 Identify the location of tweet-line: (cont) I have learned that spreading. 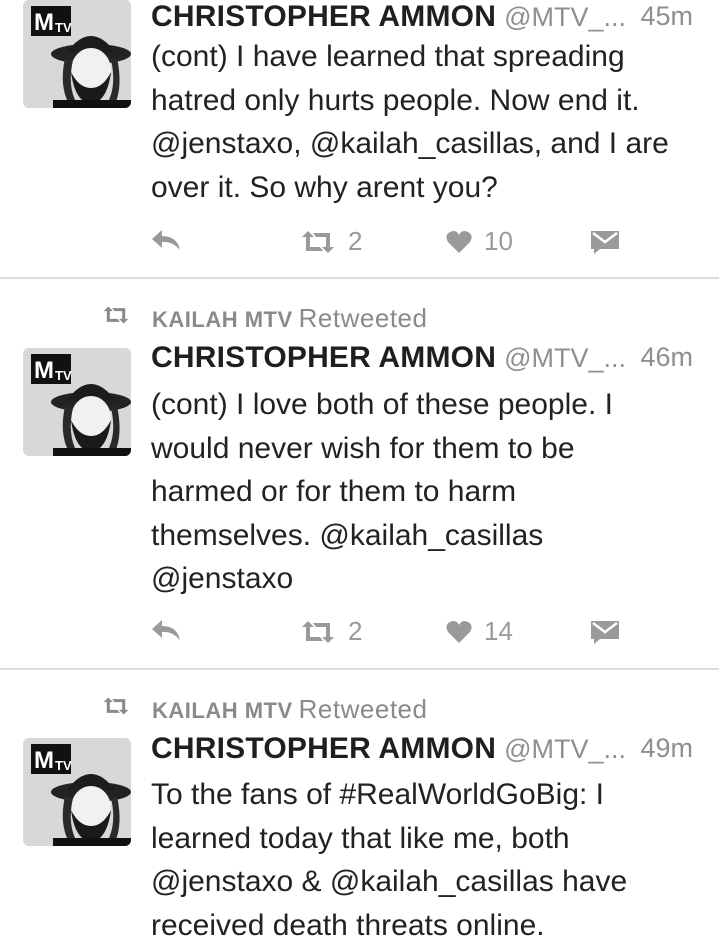
(431, 57).